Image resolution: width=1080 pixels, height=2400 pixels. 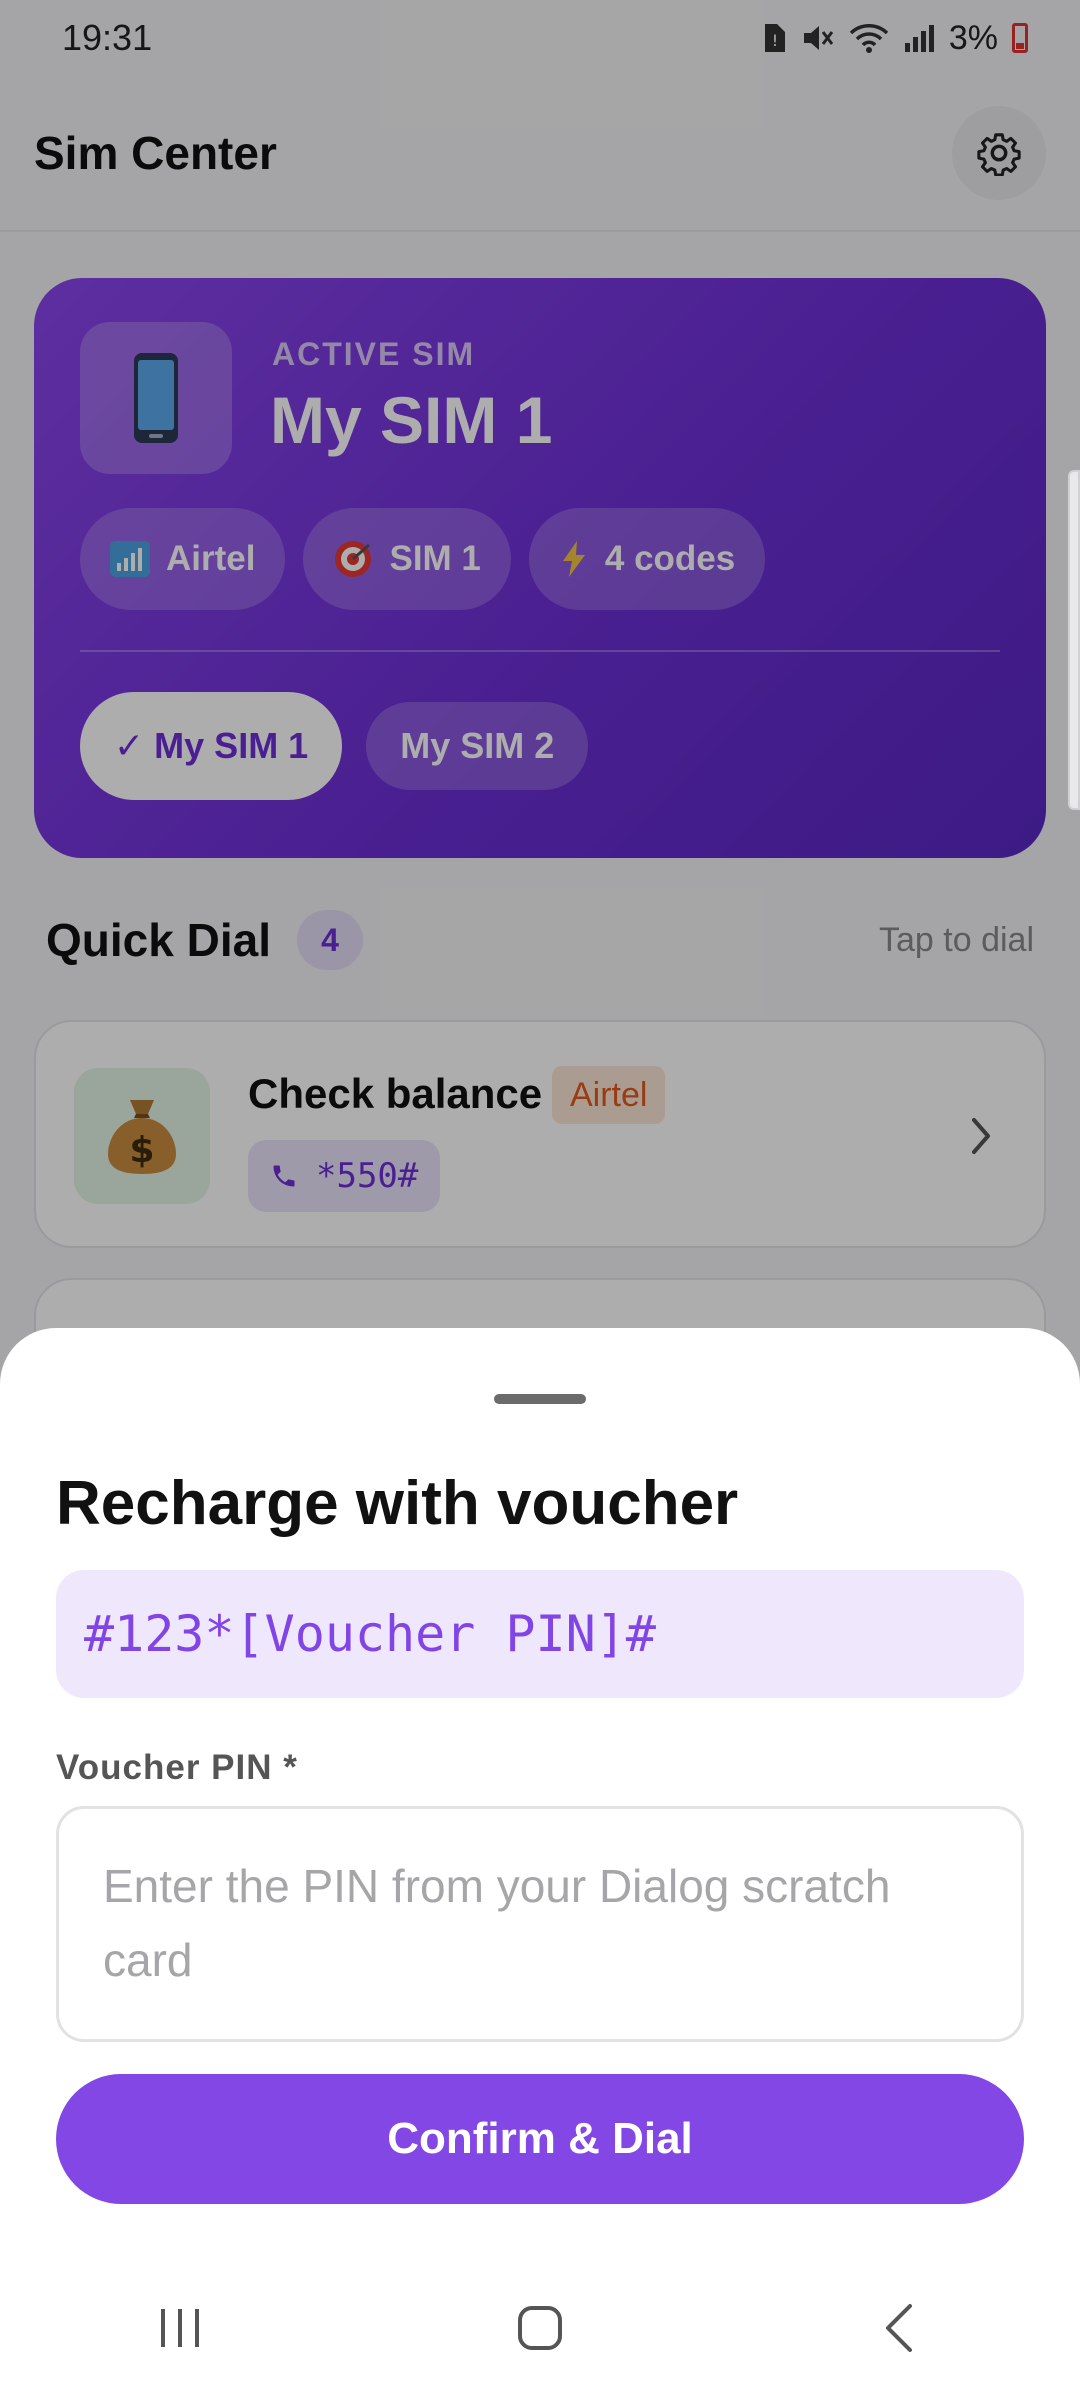 What do you see at coordinates (540, 1399) in the screenshot?
I see `sheet-drag-handle` at bounding box center [540, 1399].